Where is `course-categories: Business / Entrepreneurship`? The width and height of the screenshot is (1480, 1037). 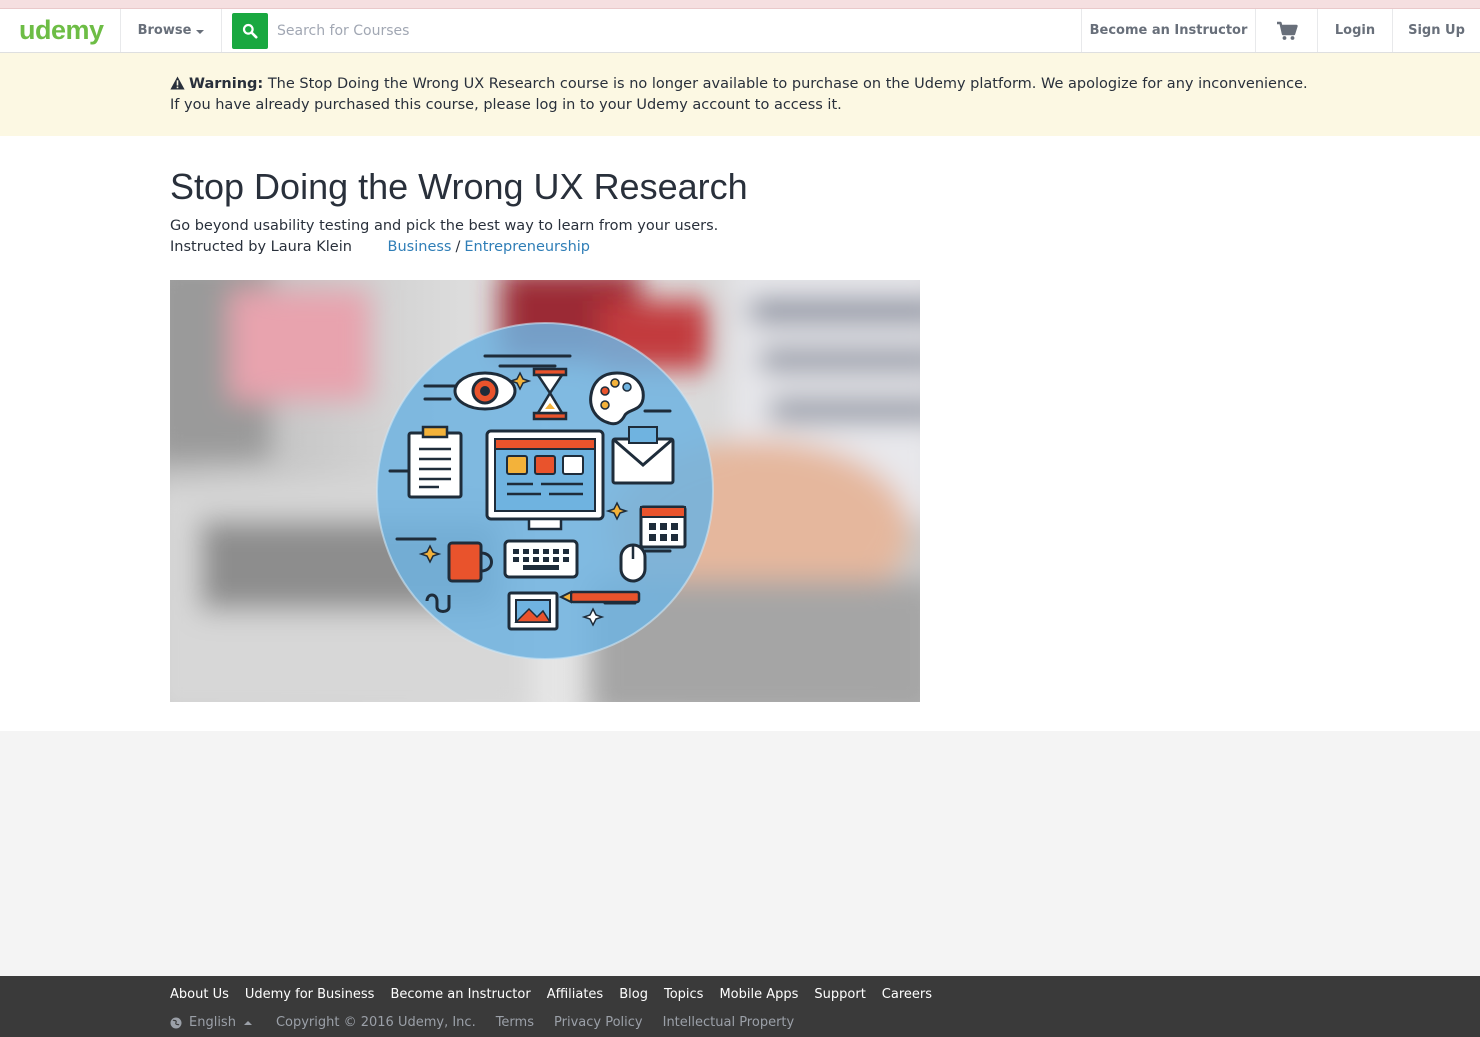
course-categories: Business / Entrepreneurship is located at coordinates (489, 247).